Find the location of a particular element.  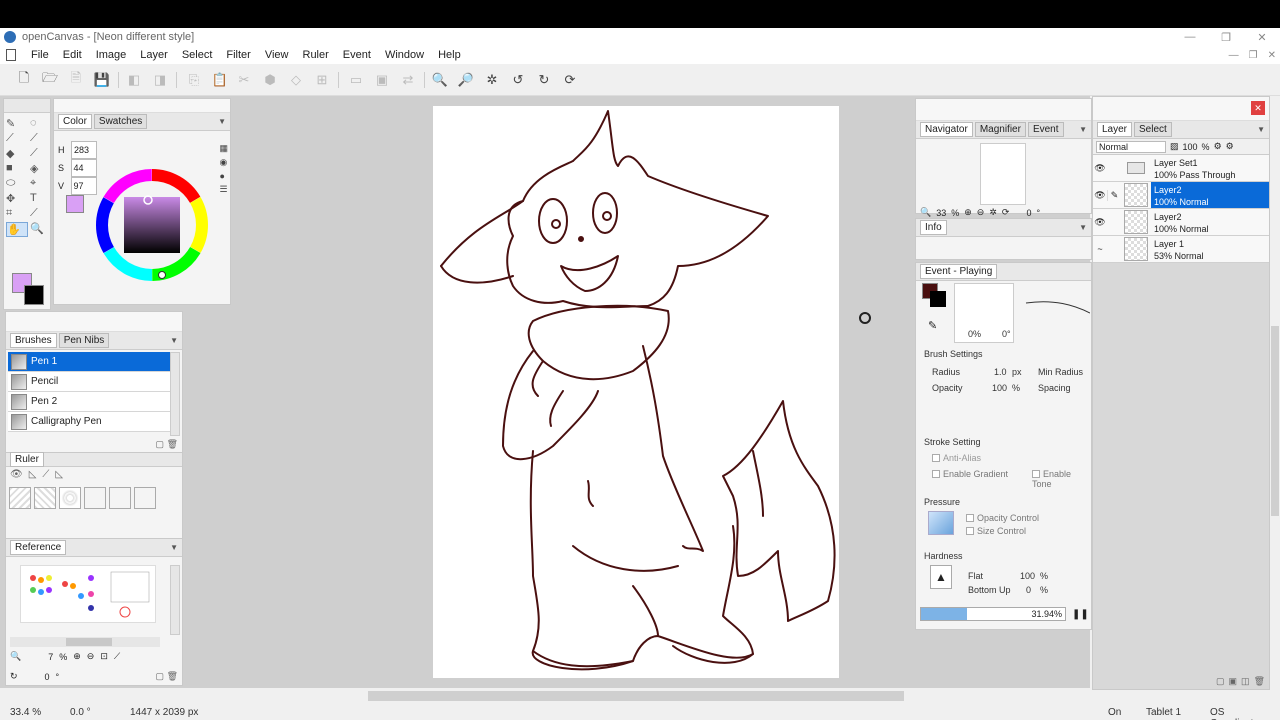

reference-rotation-field: 0 is located at coordinates (37, 677).